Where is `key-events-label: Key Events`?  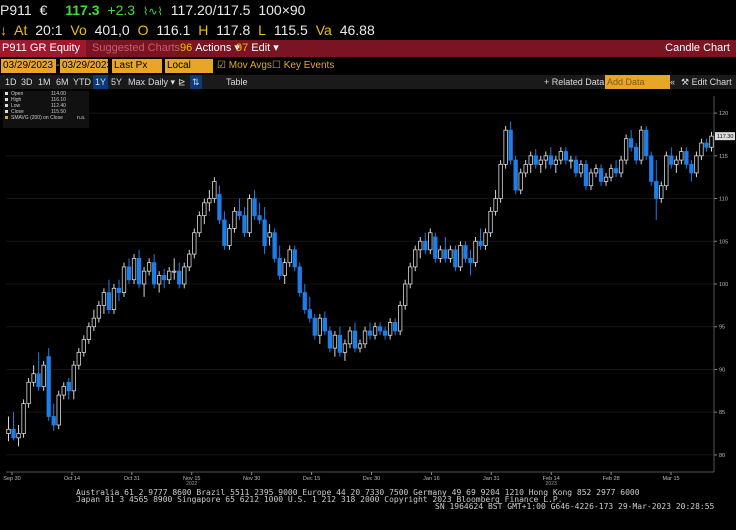
key-events-label: Key Events is located at coordinates (309, 65).